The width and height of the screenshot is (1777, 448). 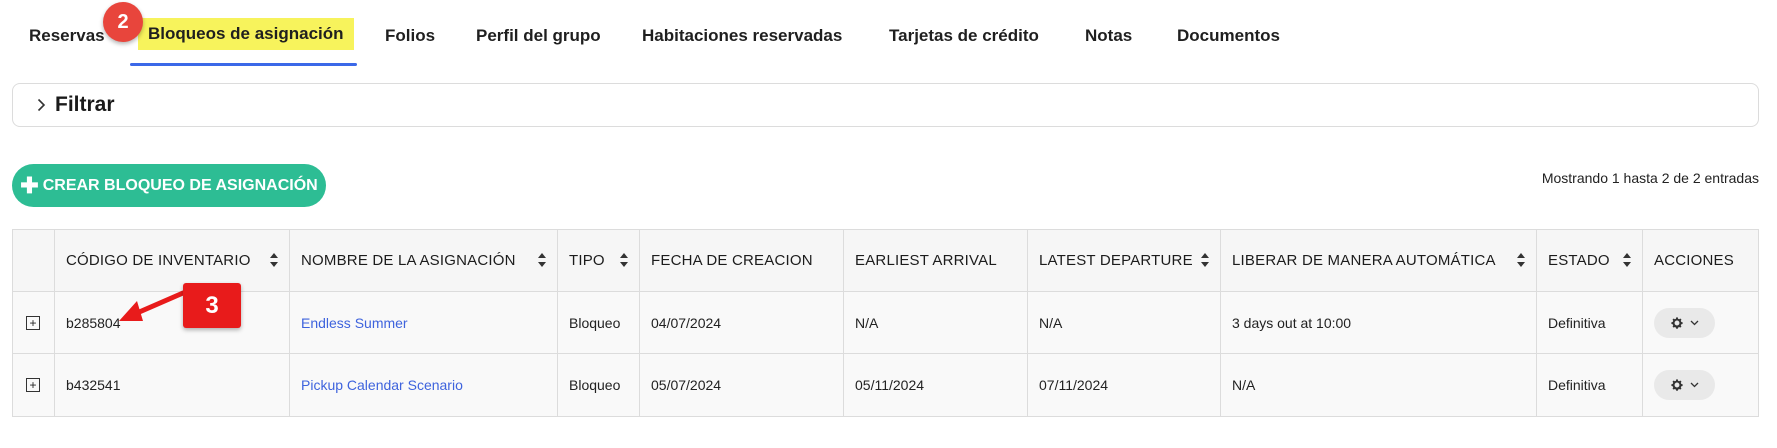 I want to click on header-codigo: CÓDIGO DE INVENTARIO, so click(x=172, y=260).